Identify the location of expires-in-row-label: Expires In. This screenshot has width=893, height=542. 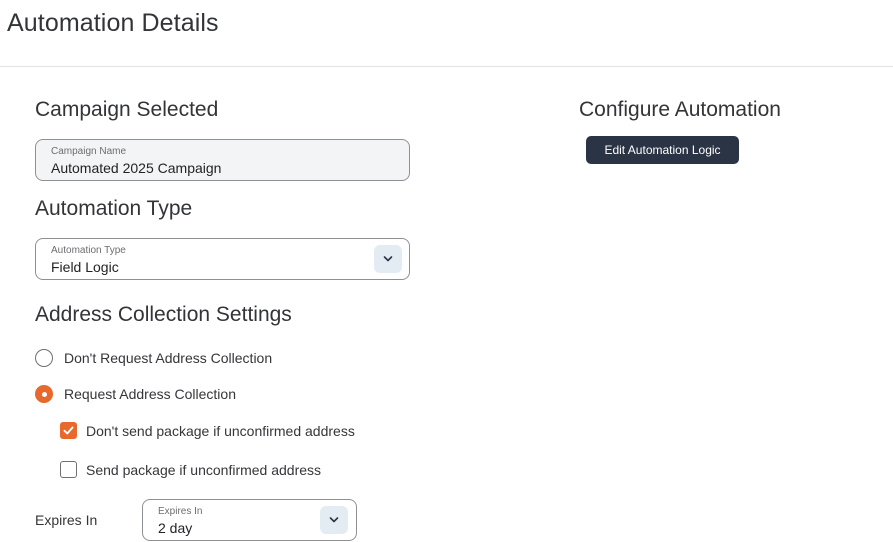
(66, 520).